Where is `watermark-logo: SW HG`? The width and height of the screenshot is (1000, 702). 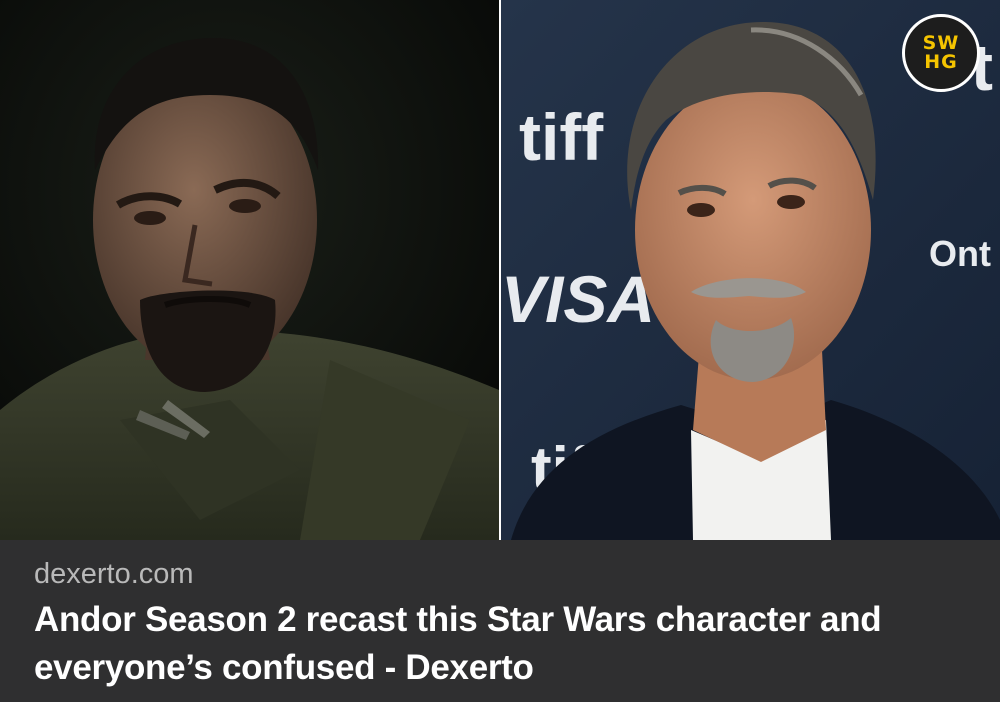
watermark-logo: SW HG is located at coordinates (941, 53).